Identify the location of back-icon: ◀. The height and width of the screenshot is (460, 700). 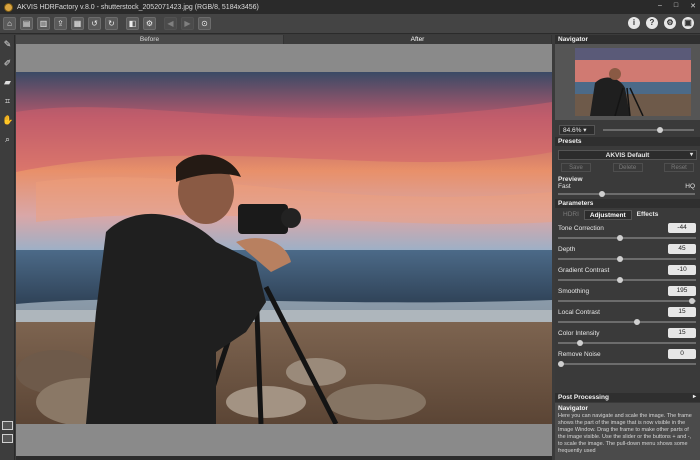
(170, 23).